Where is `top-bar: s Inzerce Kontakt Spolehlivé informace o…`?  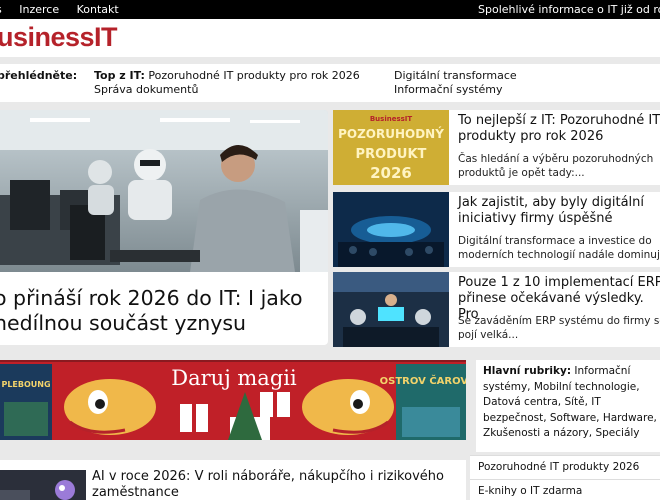
top-bar: s Inzerce Kontakt Spolehlivé informace o… is located at coordinates (330, 9).